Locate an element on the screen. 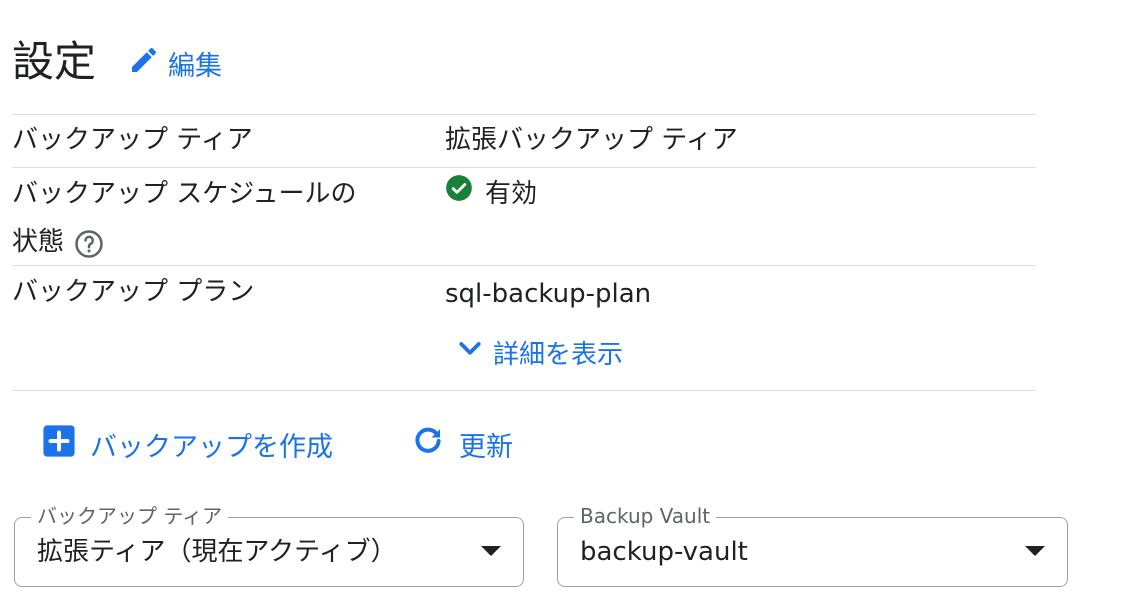  row-label-line2: 状態 is located at coordinates (184, 242).